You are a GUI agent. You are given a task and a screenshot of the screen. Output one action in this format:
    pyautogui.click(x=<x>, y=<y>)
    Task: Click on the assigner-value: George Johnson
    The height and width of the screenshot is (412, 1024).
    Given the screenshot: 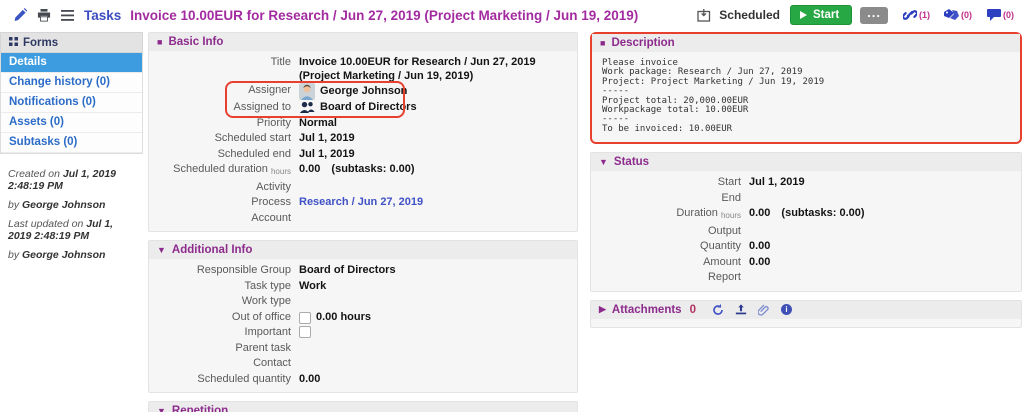 What is the action you would take?
    pyautogui.click(x=364, y=90)
    